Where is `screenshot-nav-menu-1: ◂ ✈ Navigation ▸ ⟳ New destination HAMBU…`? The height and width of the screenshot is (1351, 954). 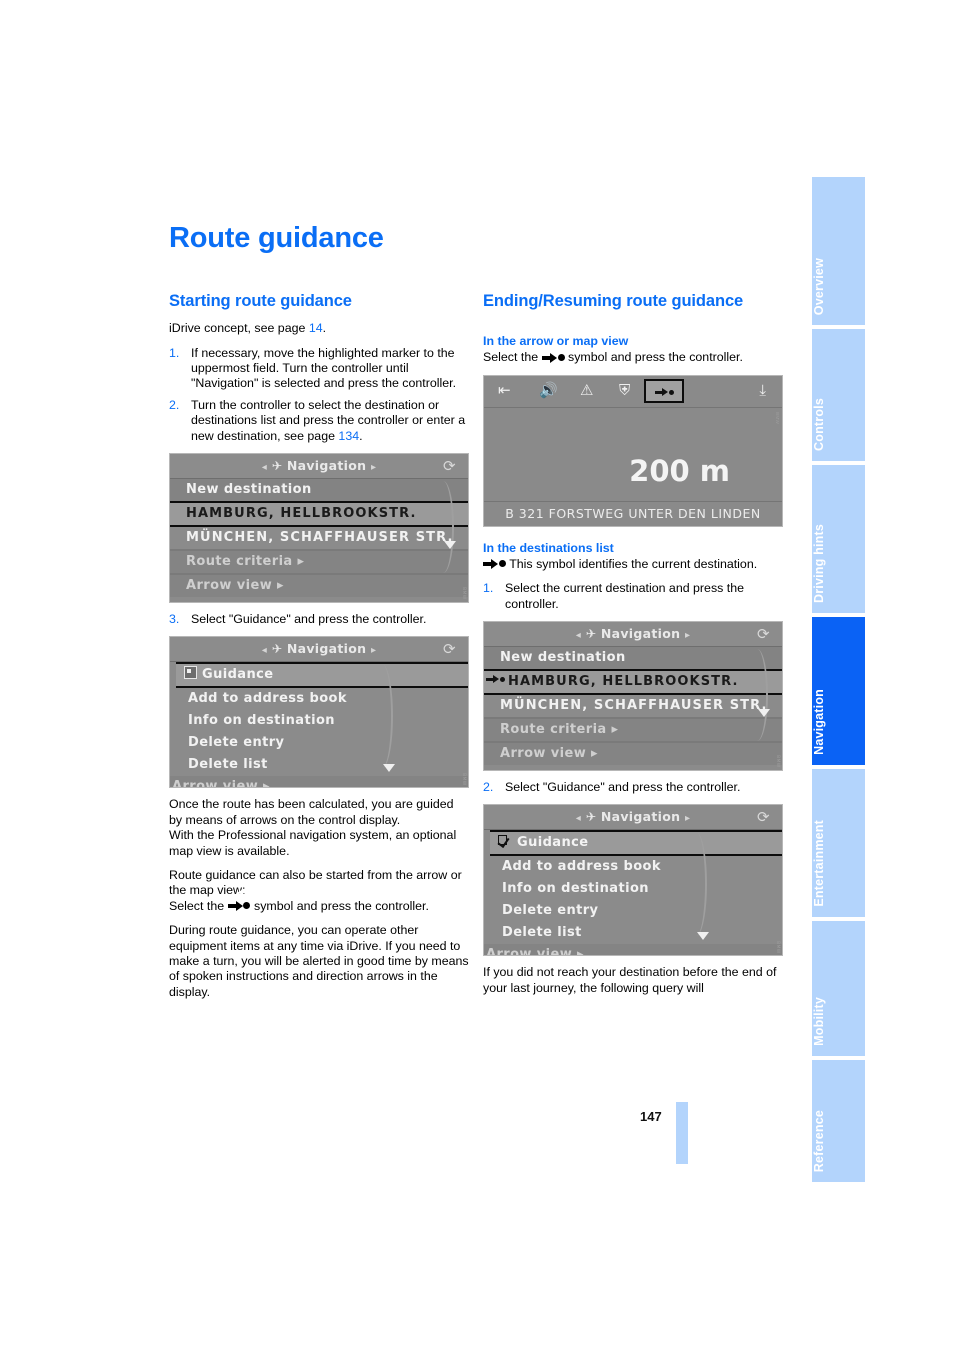 screenshot-nav-menu-1: ◂ ✈ Navigation ▸ ⟳ New destination HAMBU… is located at coordinates (319, 527).